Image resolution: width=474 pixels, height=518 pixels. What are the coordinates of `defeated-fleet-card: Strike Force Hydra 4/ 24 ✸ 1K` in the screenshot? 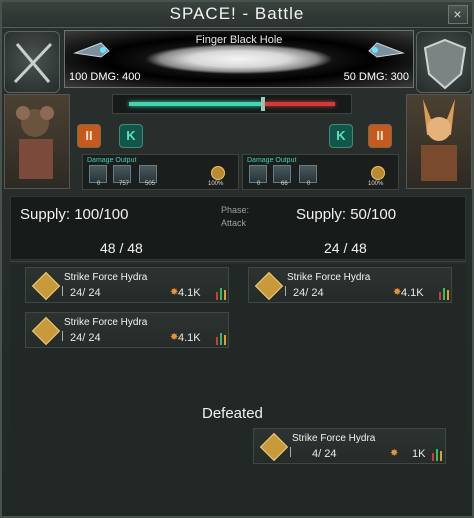 It's located at (349, 446).